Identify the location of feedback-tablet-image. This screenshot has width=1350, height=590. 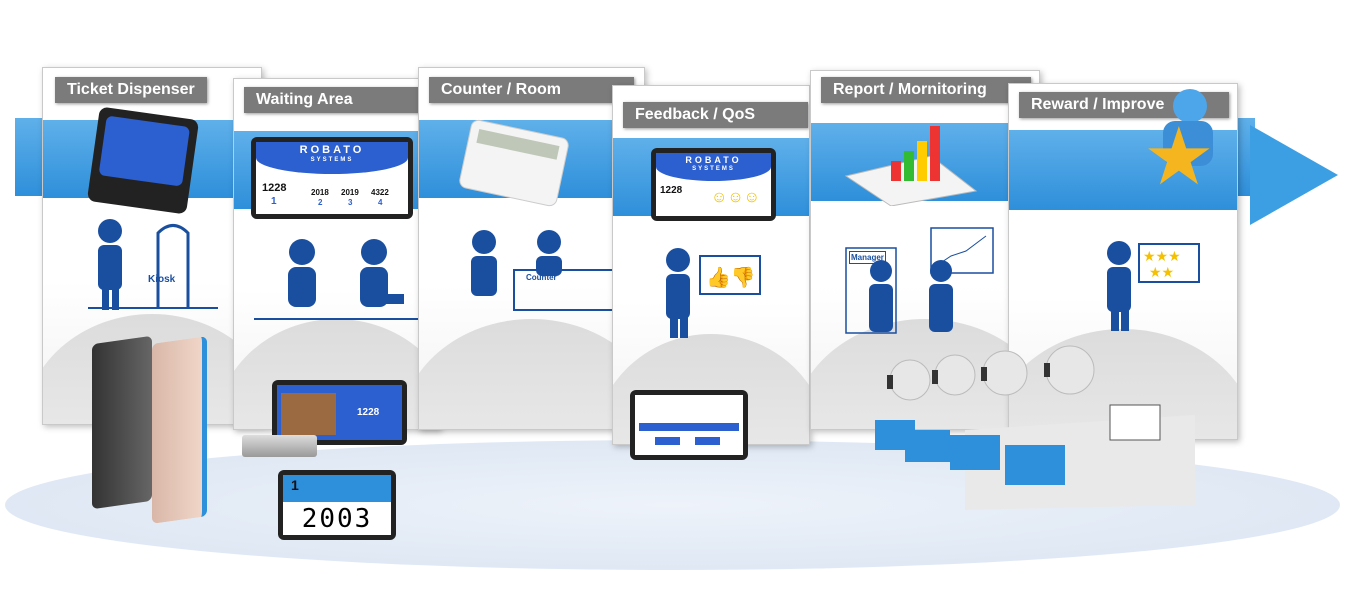
(689, 425).